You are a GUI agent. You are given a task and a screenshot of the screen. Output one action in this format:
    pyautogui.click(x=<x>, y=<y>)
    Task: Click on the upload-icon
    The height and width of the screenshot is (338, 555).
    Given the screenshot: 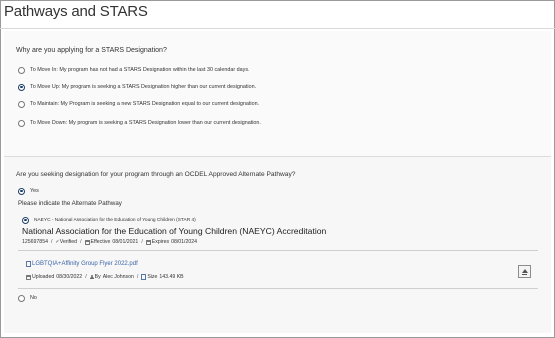 What is the action you would take?
    pyautogui.click(x=524, y=270)
    